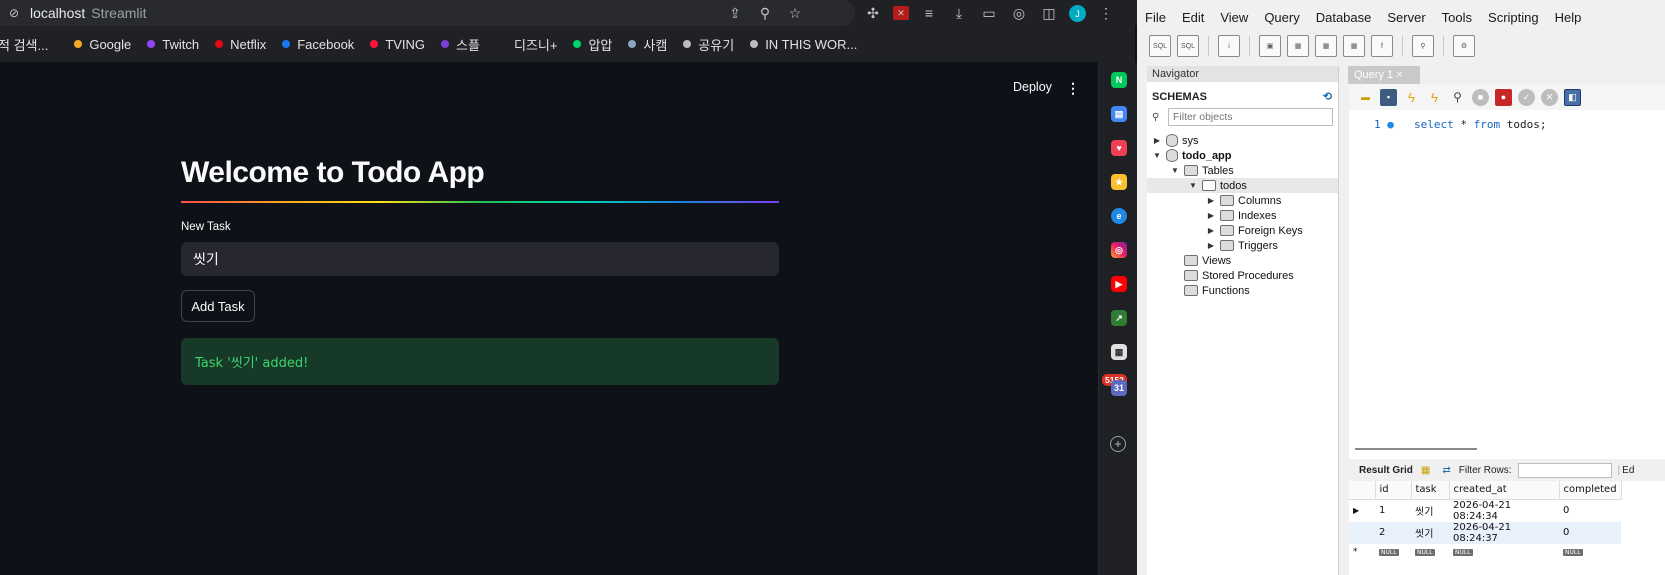 The height and width of the screenshot is (575, 1665). Describe the element at coordinates (1119, 80) in the screenshot. I see `naver-icon: N` at that location.